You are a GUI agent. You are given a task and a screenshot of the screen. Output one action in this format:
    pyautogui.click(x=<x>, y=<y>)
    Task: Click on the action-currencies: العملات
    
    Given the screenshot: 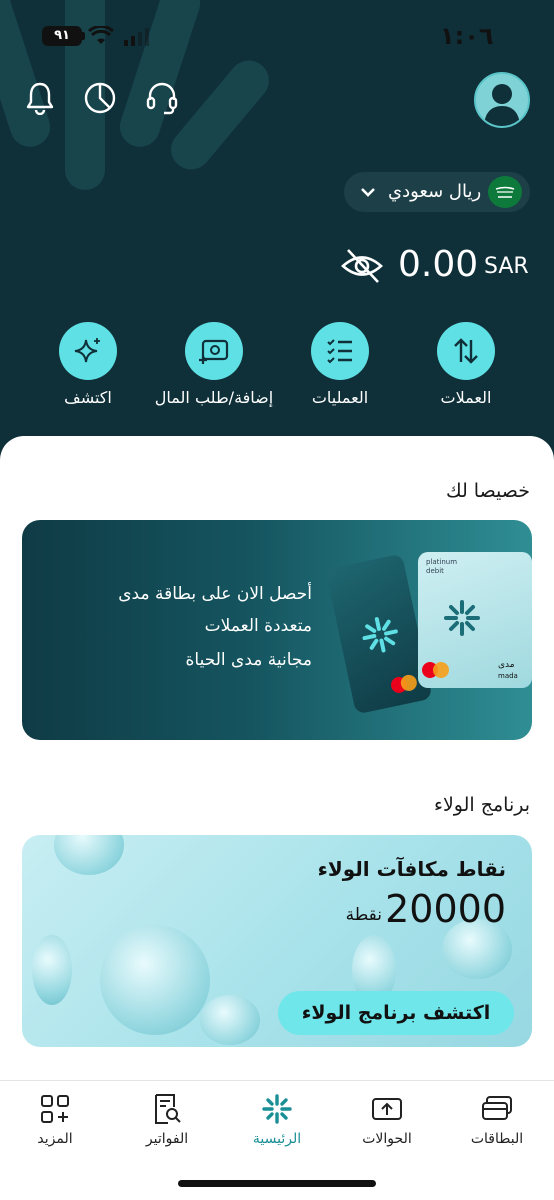 What is the action you would take?
    pyautogui.click(x=466, y=372)
    